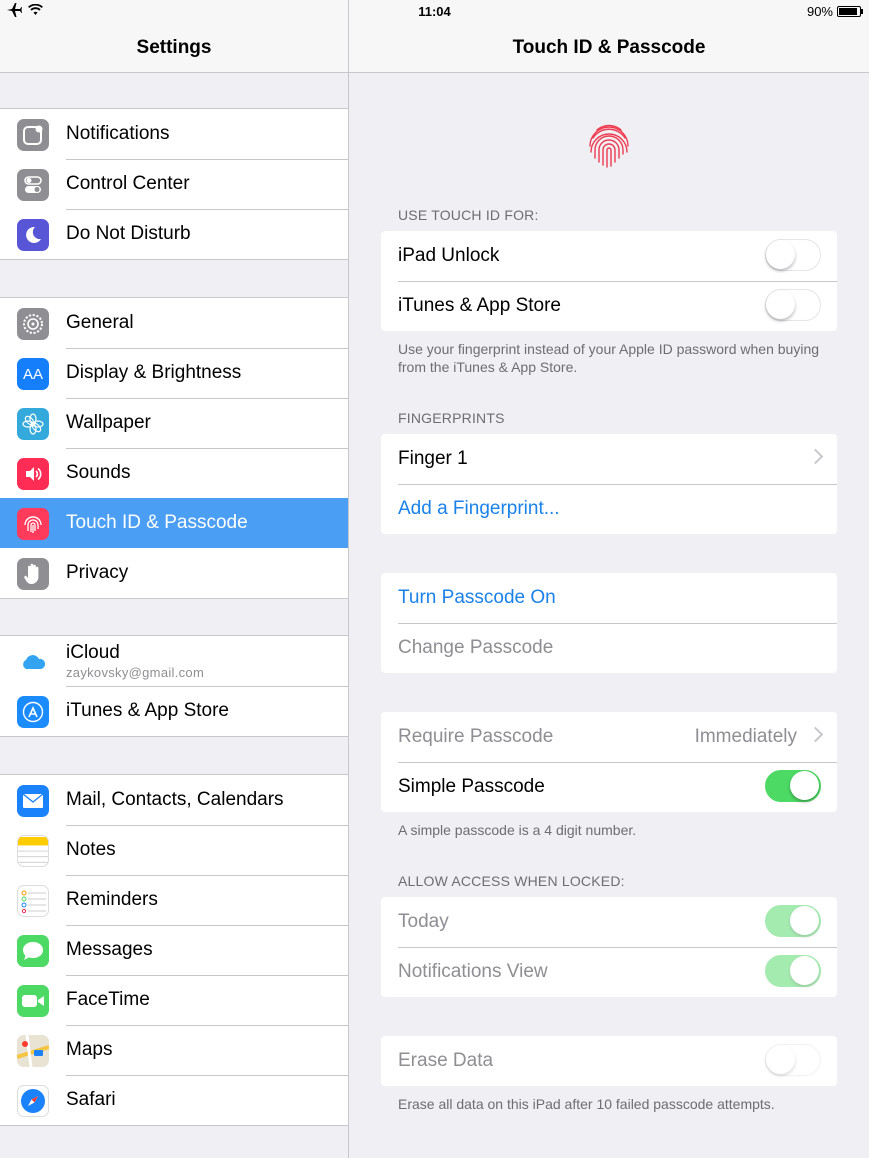 Image resolution: width=869 pixels, height=1158 pixels. I want to click on display-icon: AA, so click(33, 374).